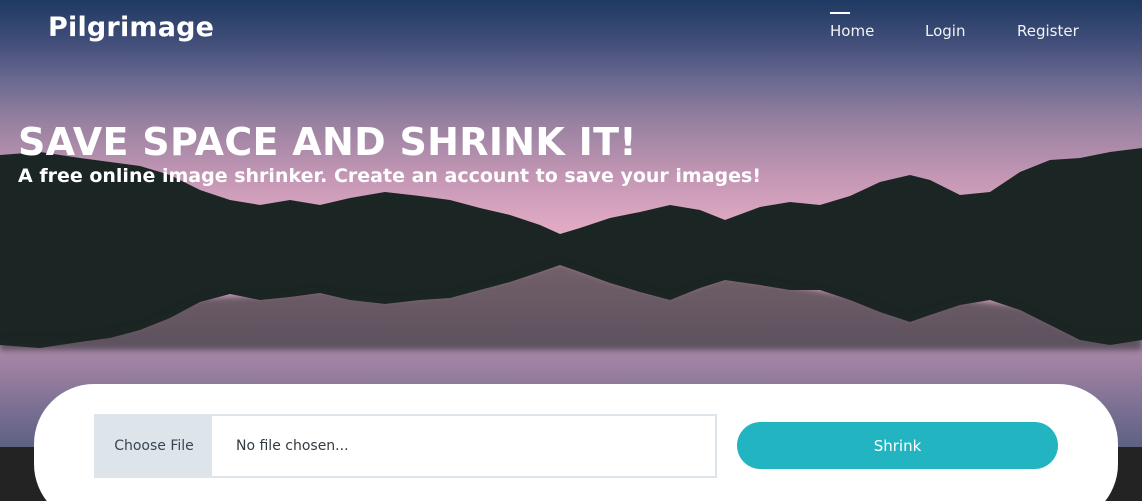 The height and width of the screenshot is (501, 1142). Describe the element at coordinates (327, 142) in the screenshot. I see `hero-title: SAVE SPACE AND SHRINK IT!` at that location.